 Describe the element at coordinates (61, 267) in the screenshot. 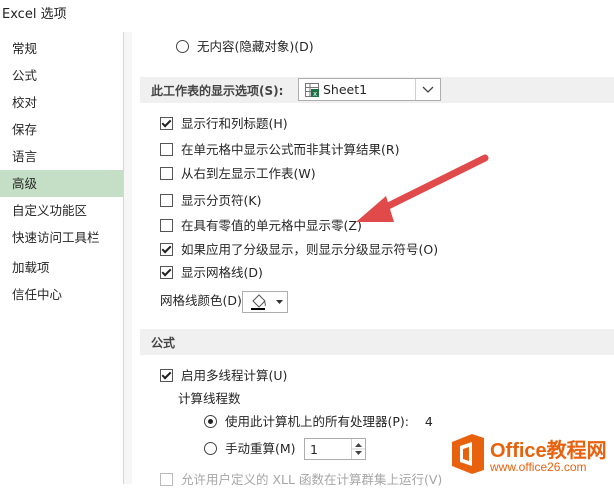

I see `sidebar-item-add-ins: 加载项` at that location.